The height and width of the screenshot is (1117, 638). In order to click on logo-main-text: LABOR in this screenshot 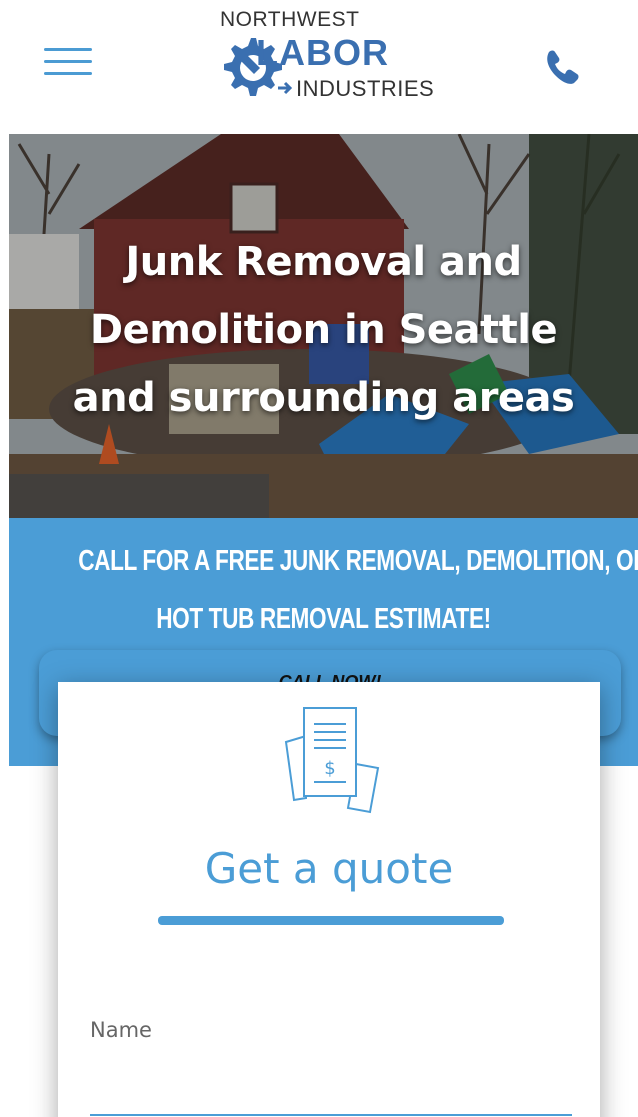, I will do `click(322, 52)`.